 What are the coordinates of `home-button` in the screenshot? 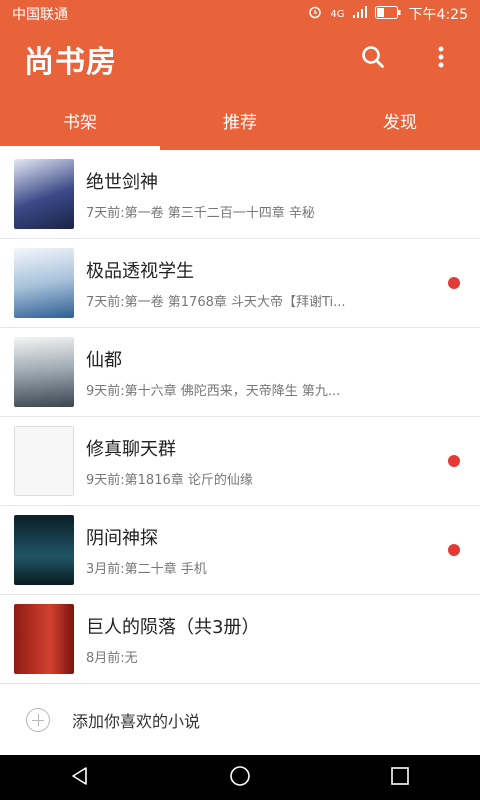 It's located at (240, 778).